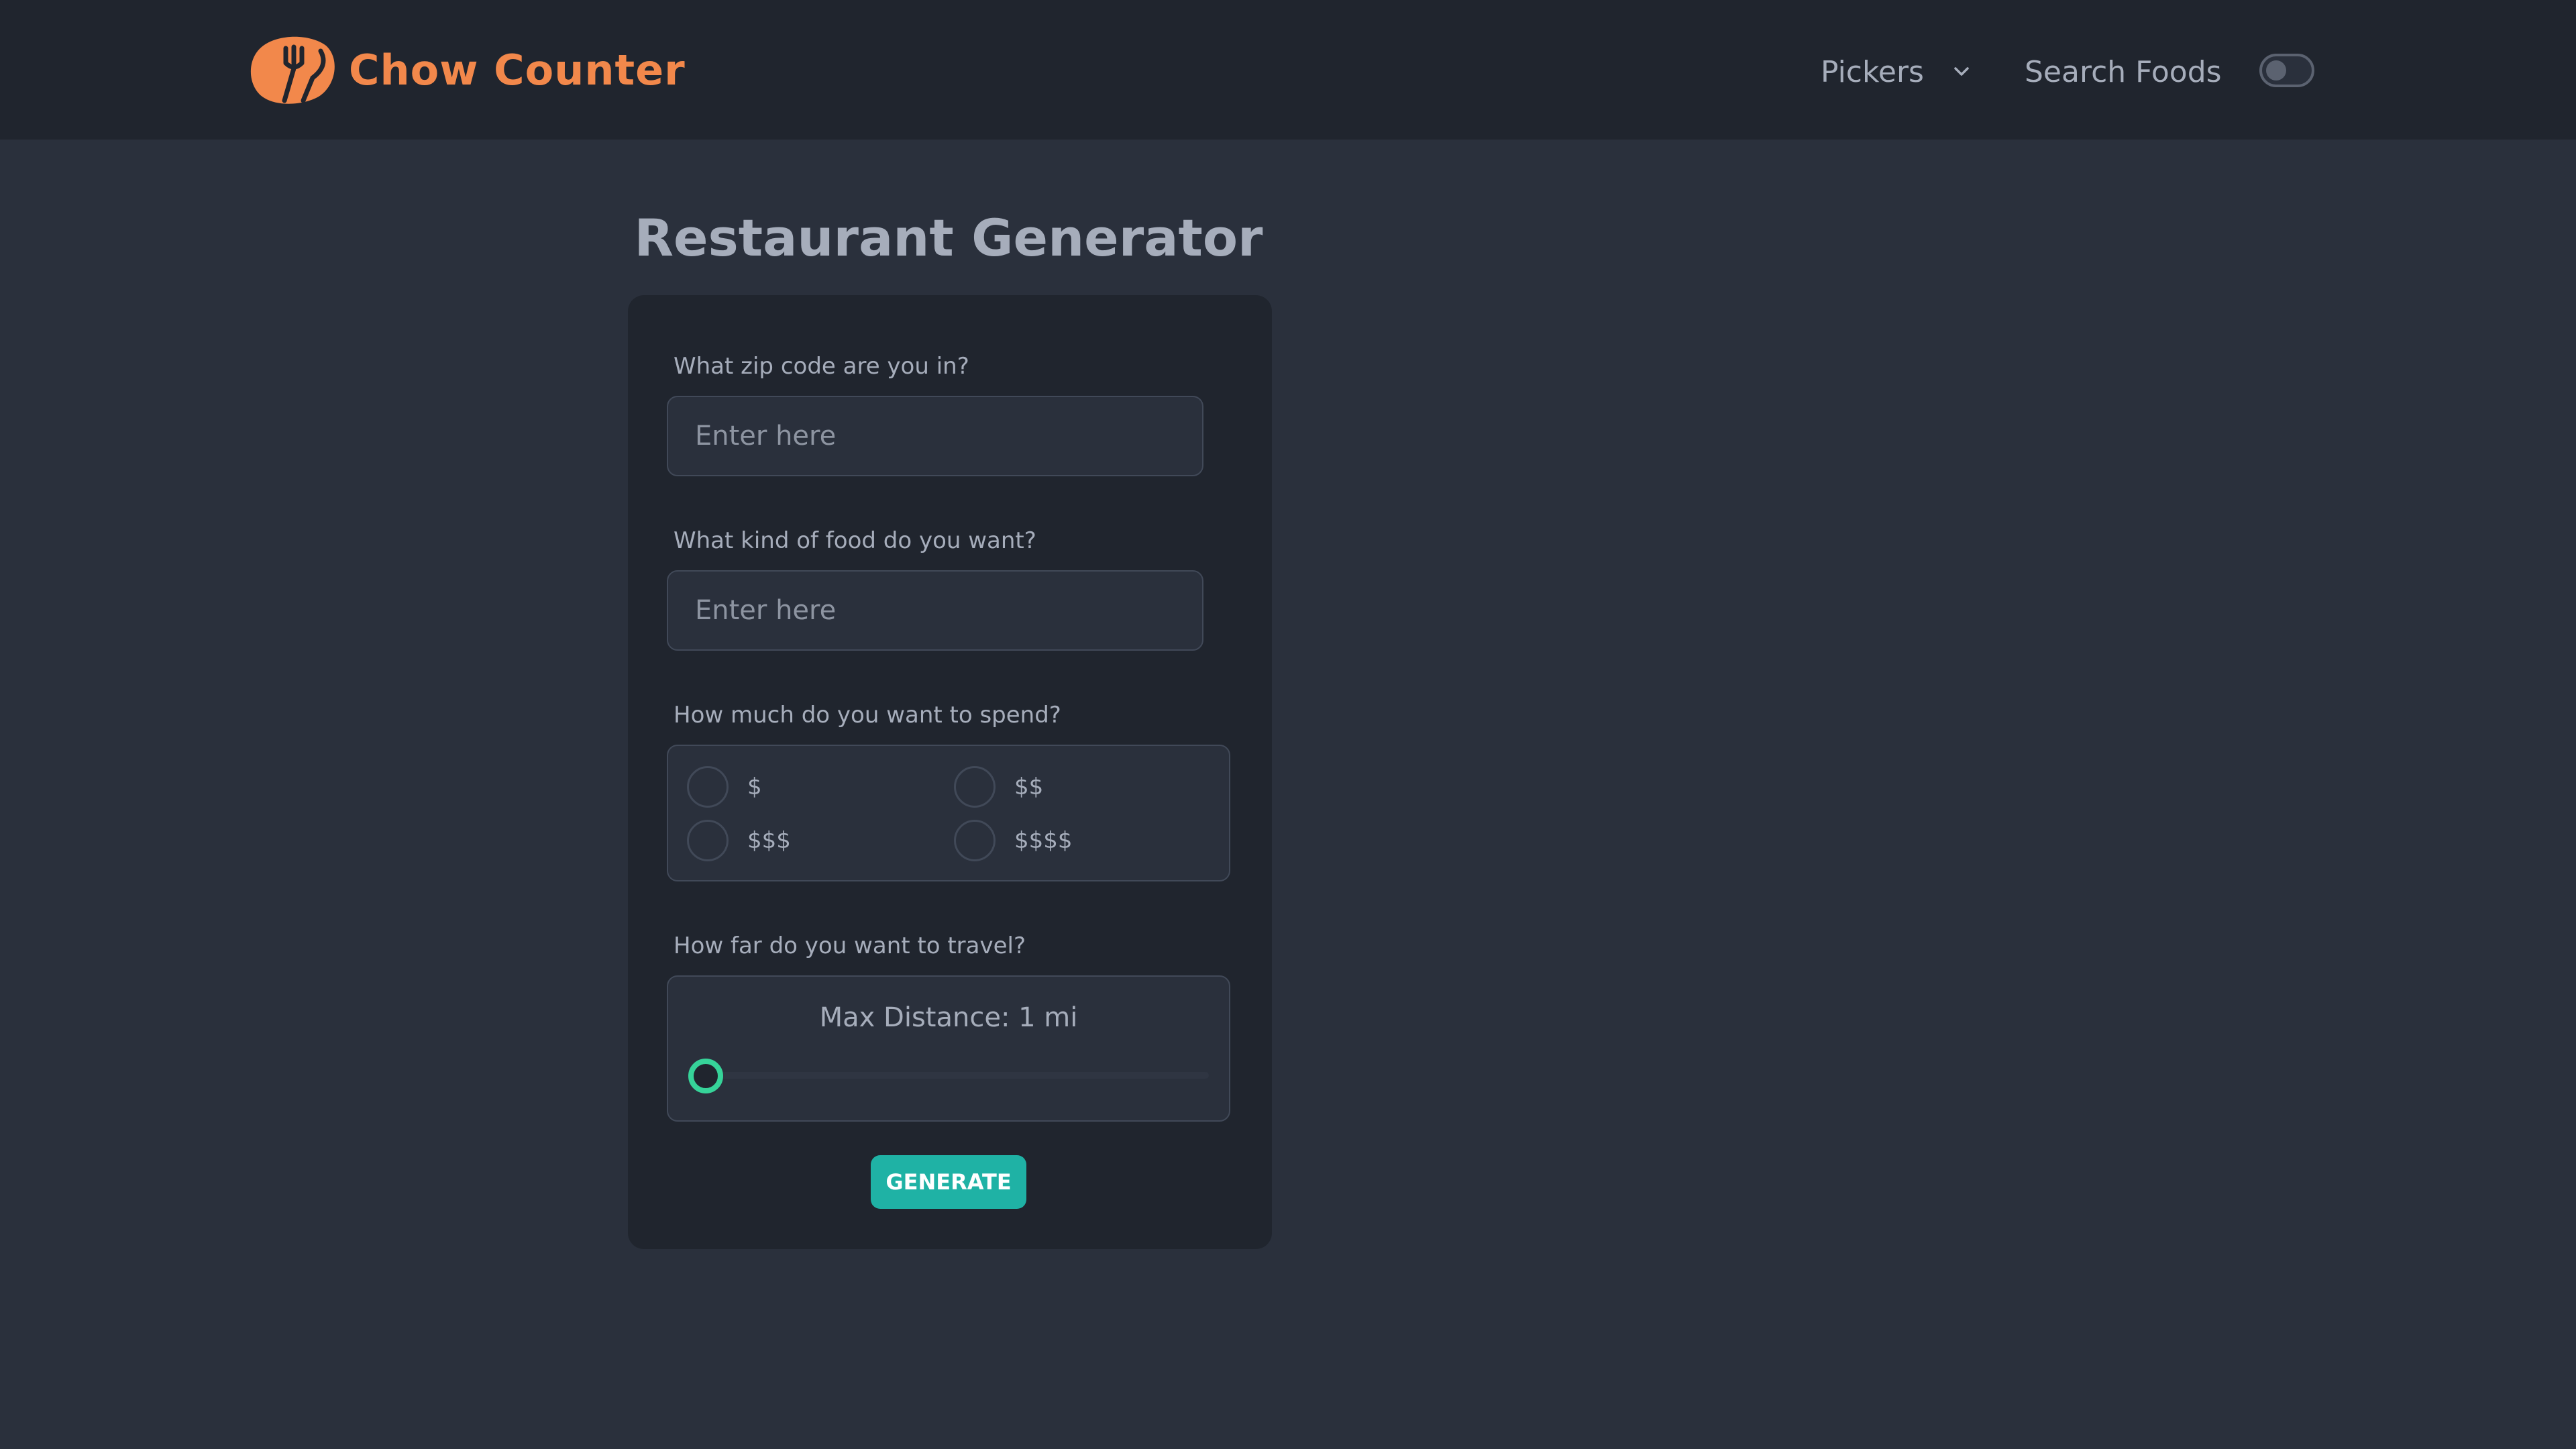  I want to click on price-option-label: $, so click(754, 786).